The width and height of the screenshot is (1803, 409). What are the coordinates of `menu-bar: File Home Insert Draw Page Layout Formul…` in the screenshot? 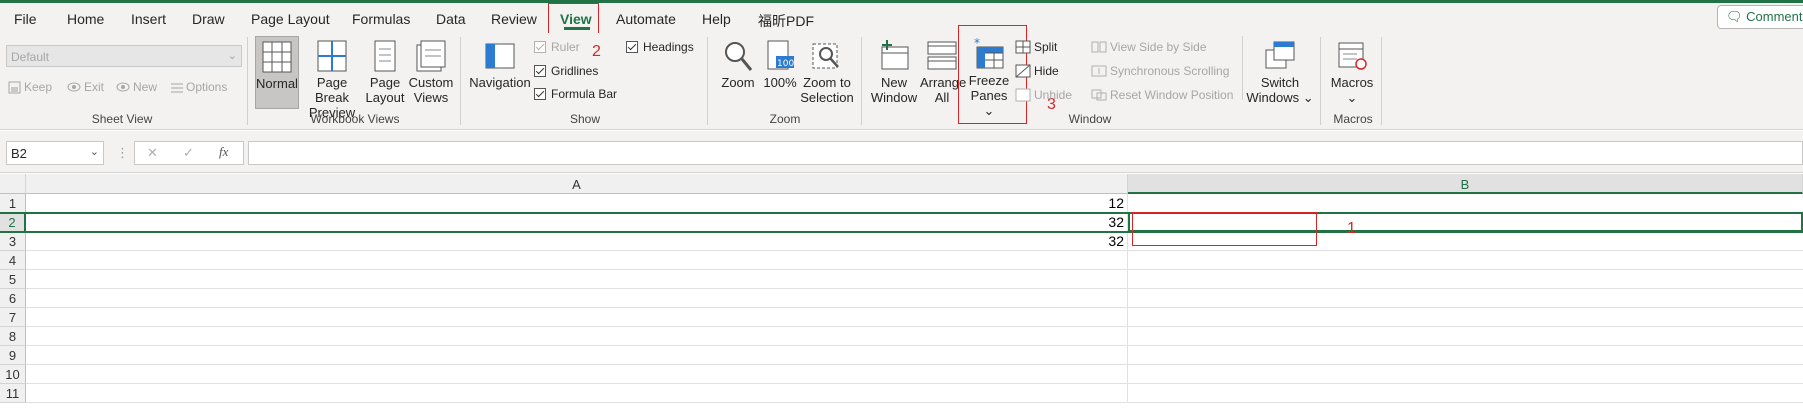 It's located at (901, 18).